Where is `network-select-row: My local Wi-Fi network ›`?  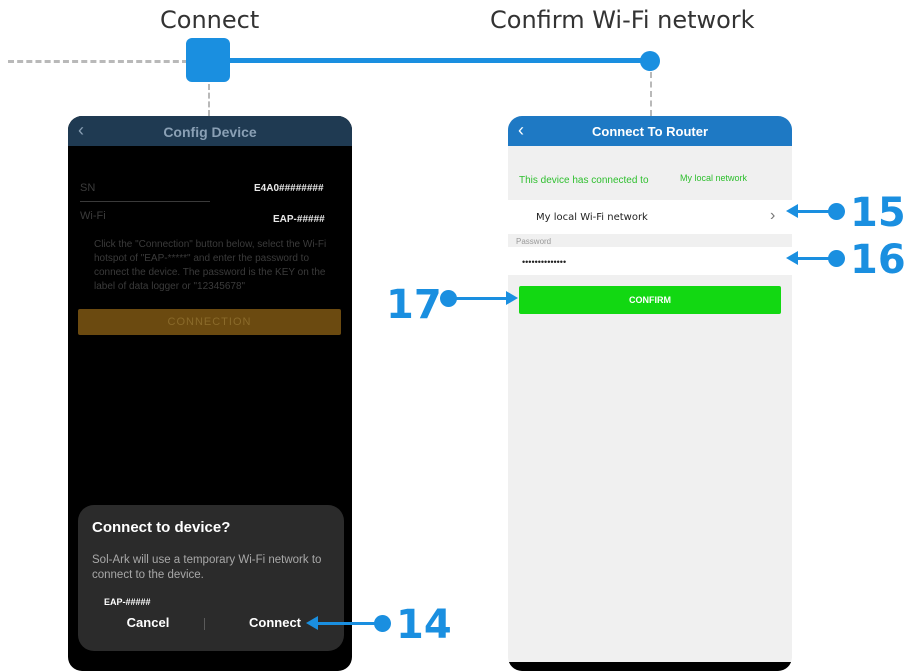 network-select-row: My local Wi-Fi network › is located at coordinates (650, 217).